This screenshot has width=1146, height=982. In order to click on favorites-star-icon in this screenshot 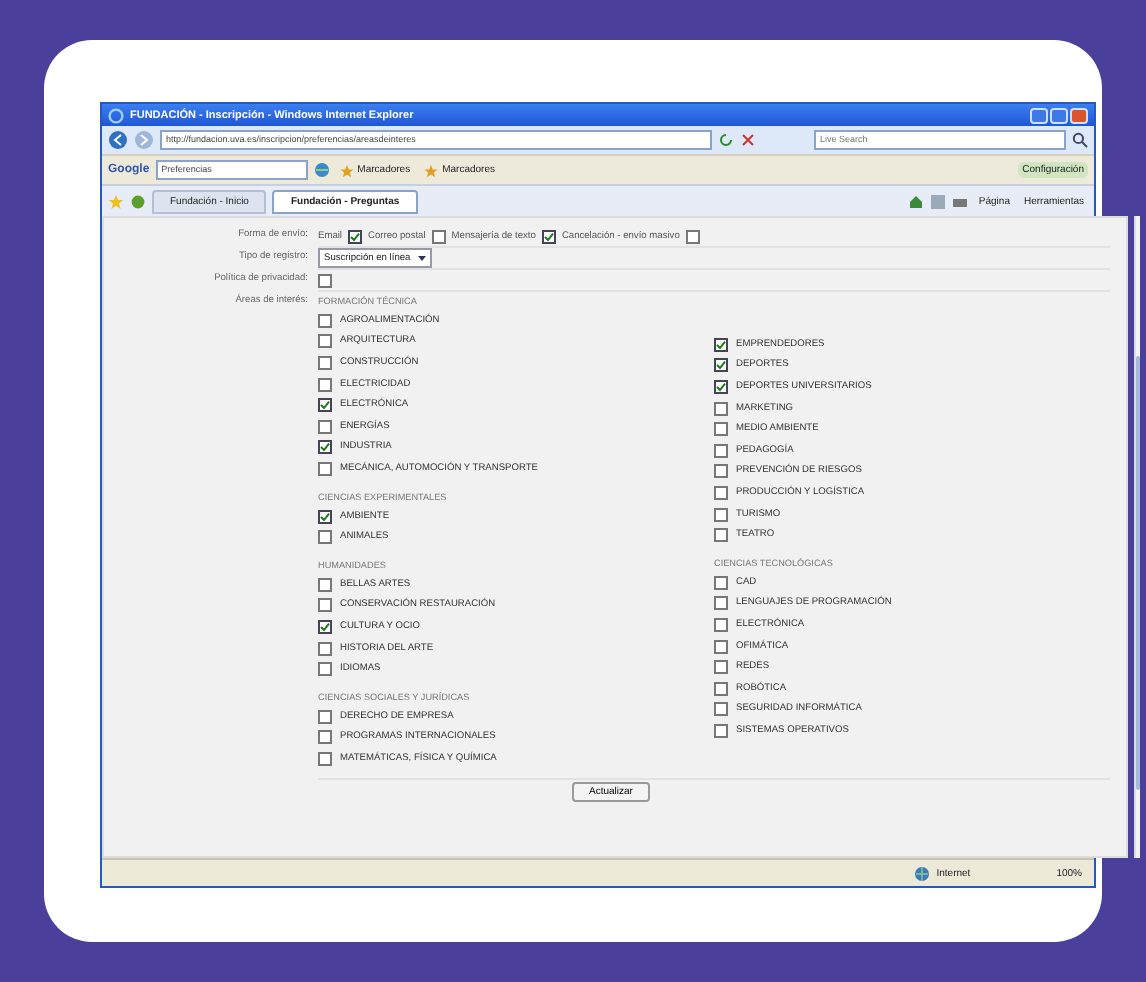, I will do `click(116, 201)`.